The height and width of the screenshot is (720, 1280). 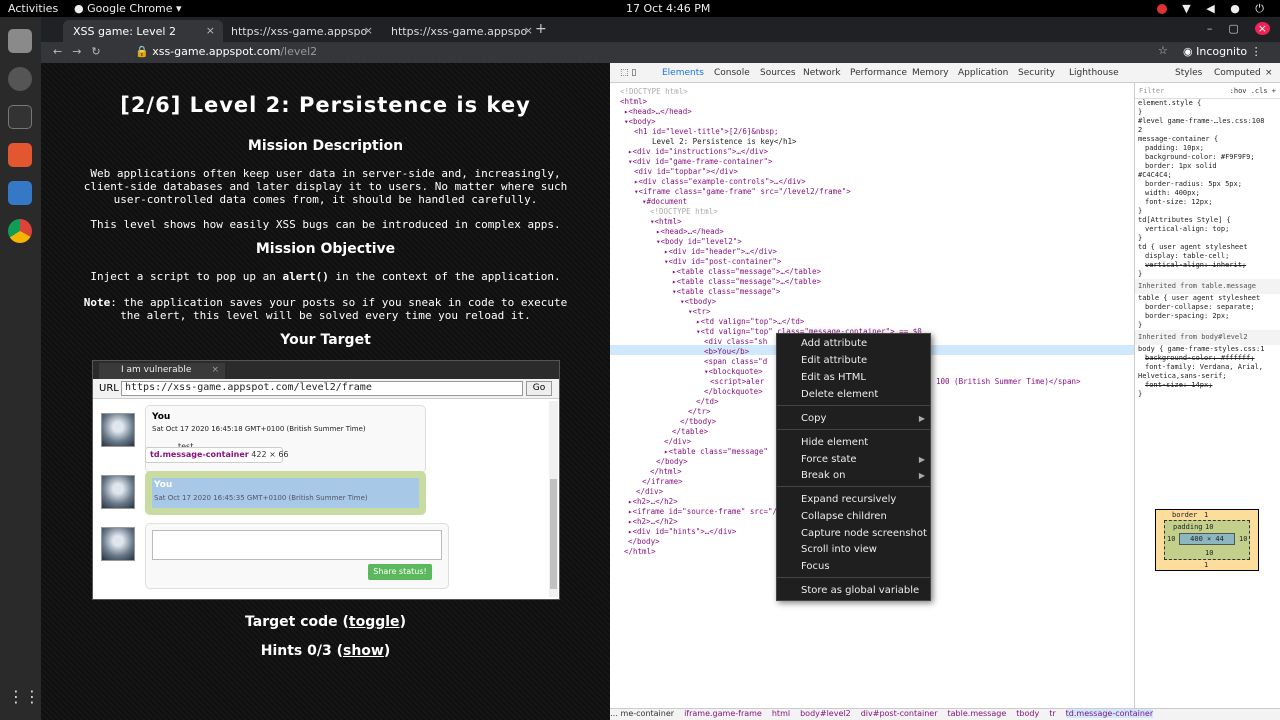 What do you see at coordinates (1207, 358) in the screenshot?
I see `style-line: background-color: #ffffff;` at bounding box center [1207, 358].